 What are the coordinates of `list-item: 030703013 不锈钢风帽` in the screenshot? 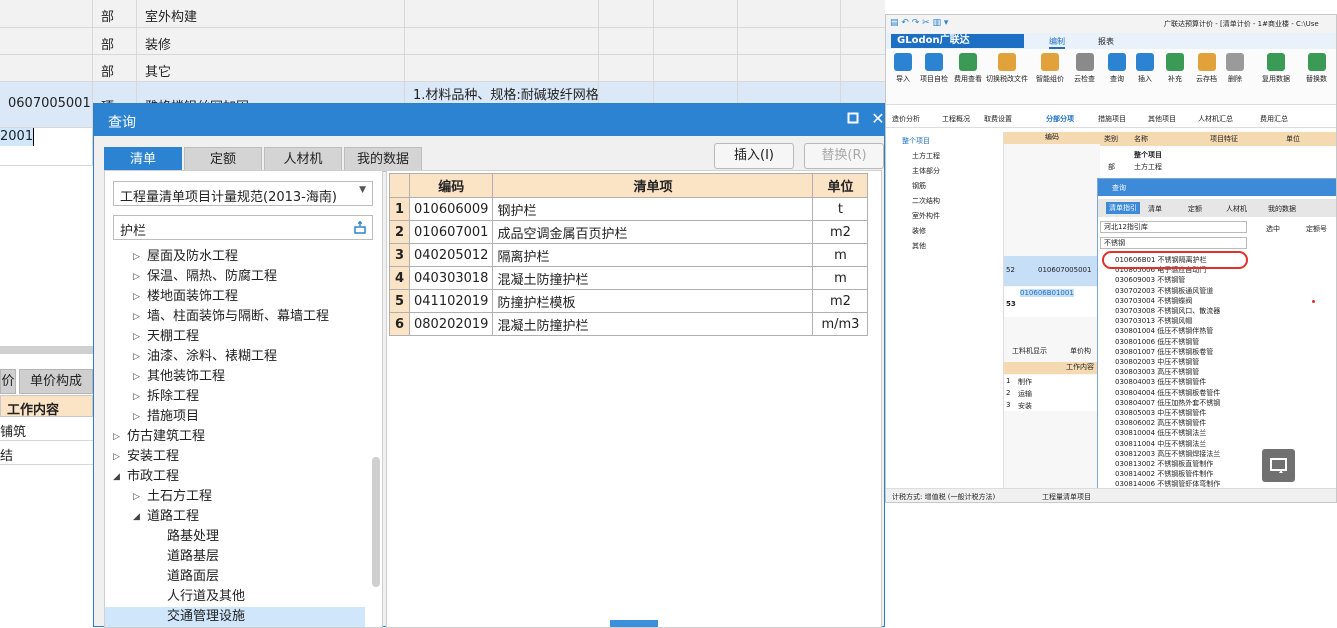 It's located at (1153, 321).